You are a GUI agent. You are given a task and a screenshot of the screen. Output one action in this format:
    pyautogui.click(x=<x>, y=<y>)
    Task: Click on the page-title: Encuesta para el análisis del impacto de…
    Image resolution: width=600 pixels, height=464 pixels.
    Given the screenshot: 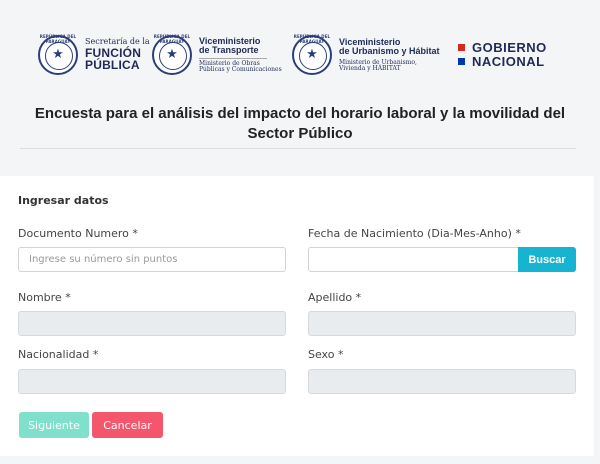 What is the action you would take?
    pyautogui.click(x=300, y=123)
    